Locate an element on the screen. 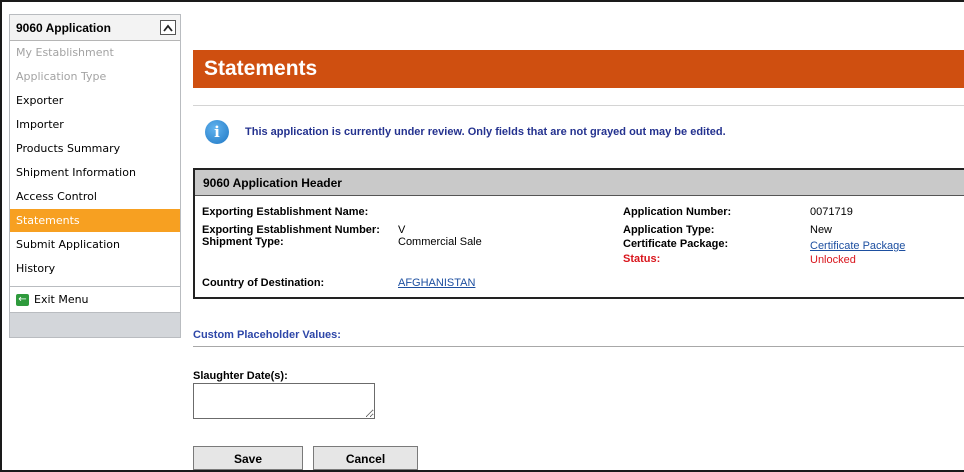  application-header-title: 9060 Application Header is located at coordinates (579, 183).